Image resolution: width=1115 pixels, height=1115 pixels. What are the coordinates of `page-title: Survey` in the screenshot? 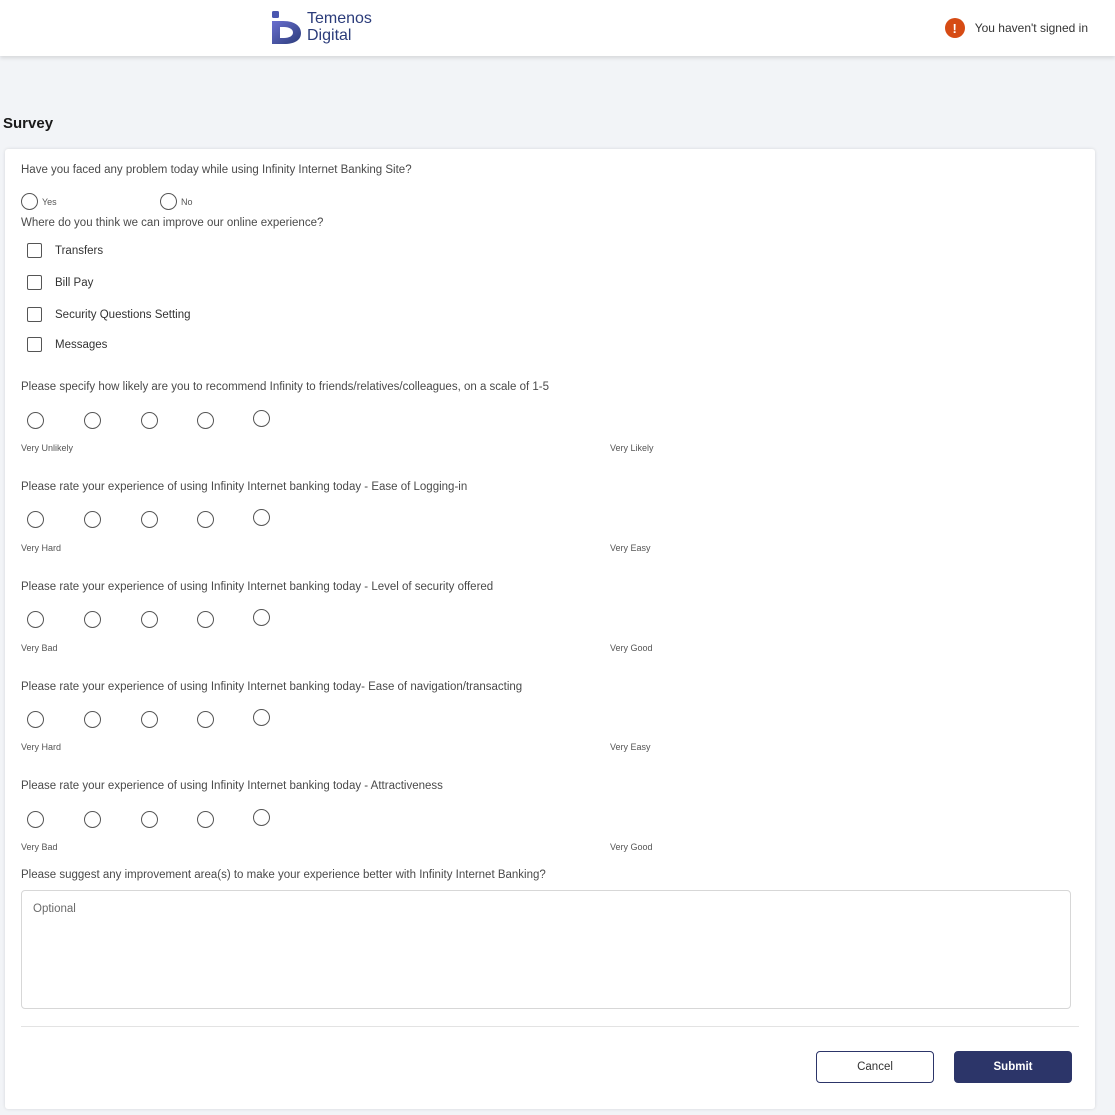 It's located at (28, 123).